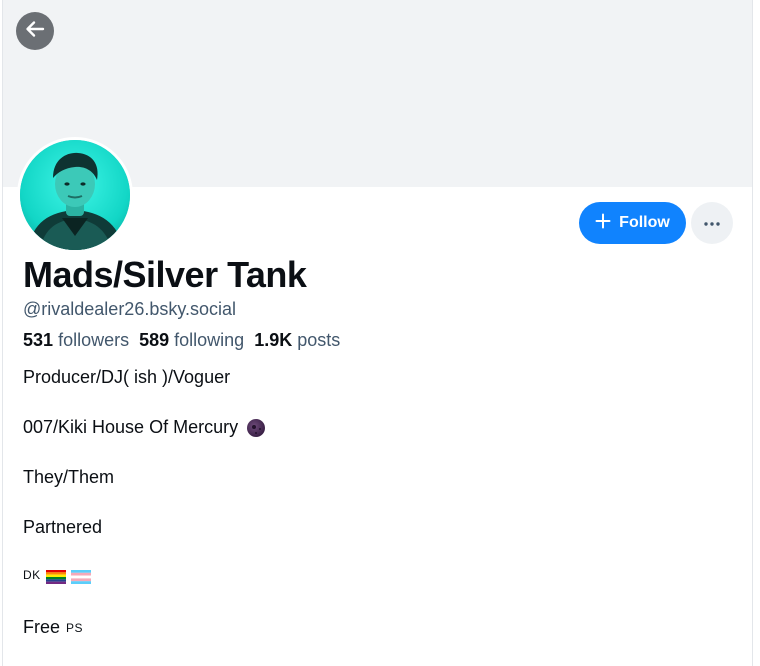 This screenshot has height=666, width=760. What do you see at coordinates (603, 223) in the screenshot?
I see `plus-icon` at bounding box center [603, 223].